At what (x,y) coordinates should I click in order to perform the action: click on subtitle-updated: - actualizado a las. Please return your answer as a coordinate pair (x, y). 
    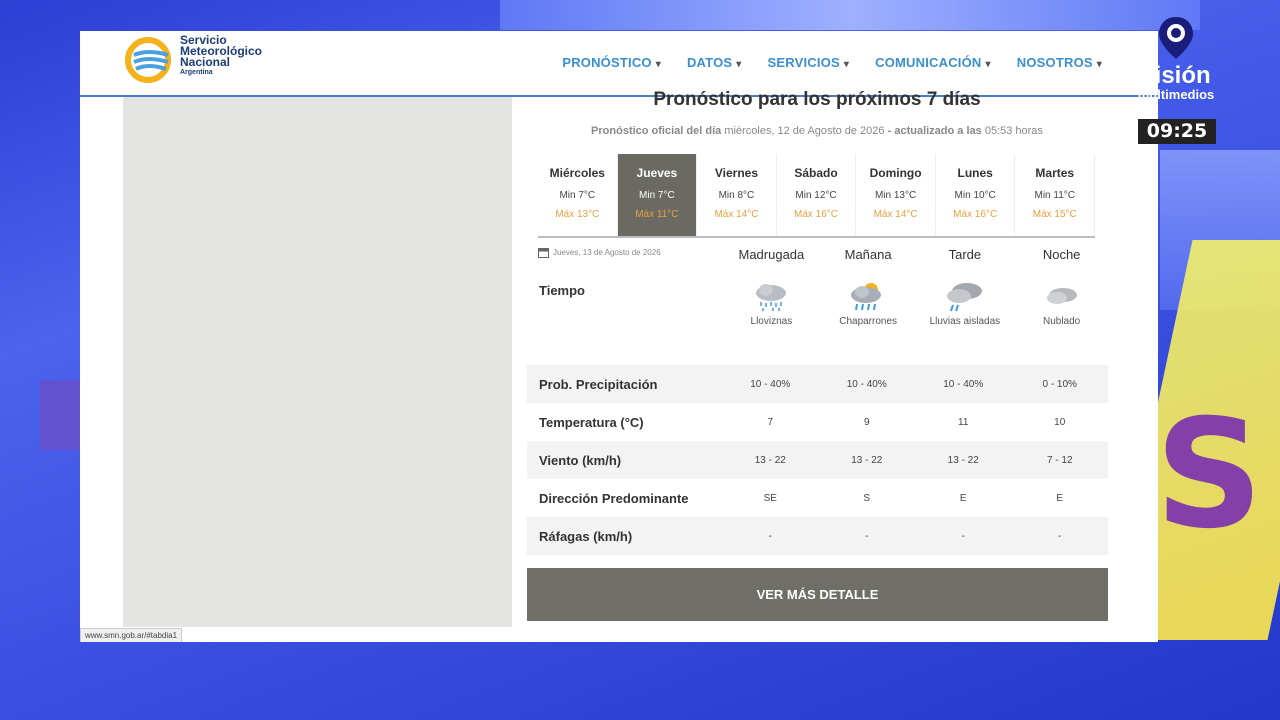
    Looking at the image, I should click on (934, 131).